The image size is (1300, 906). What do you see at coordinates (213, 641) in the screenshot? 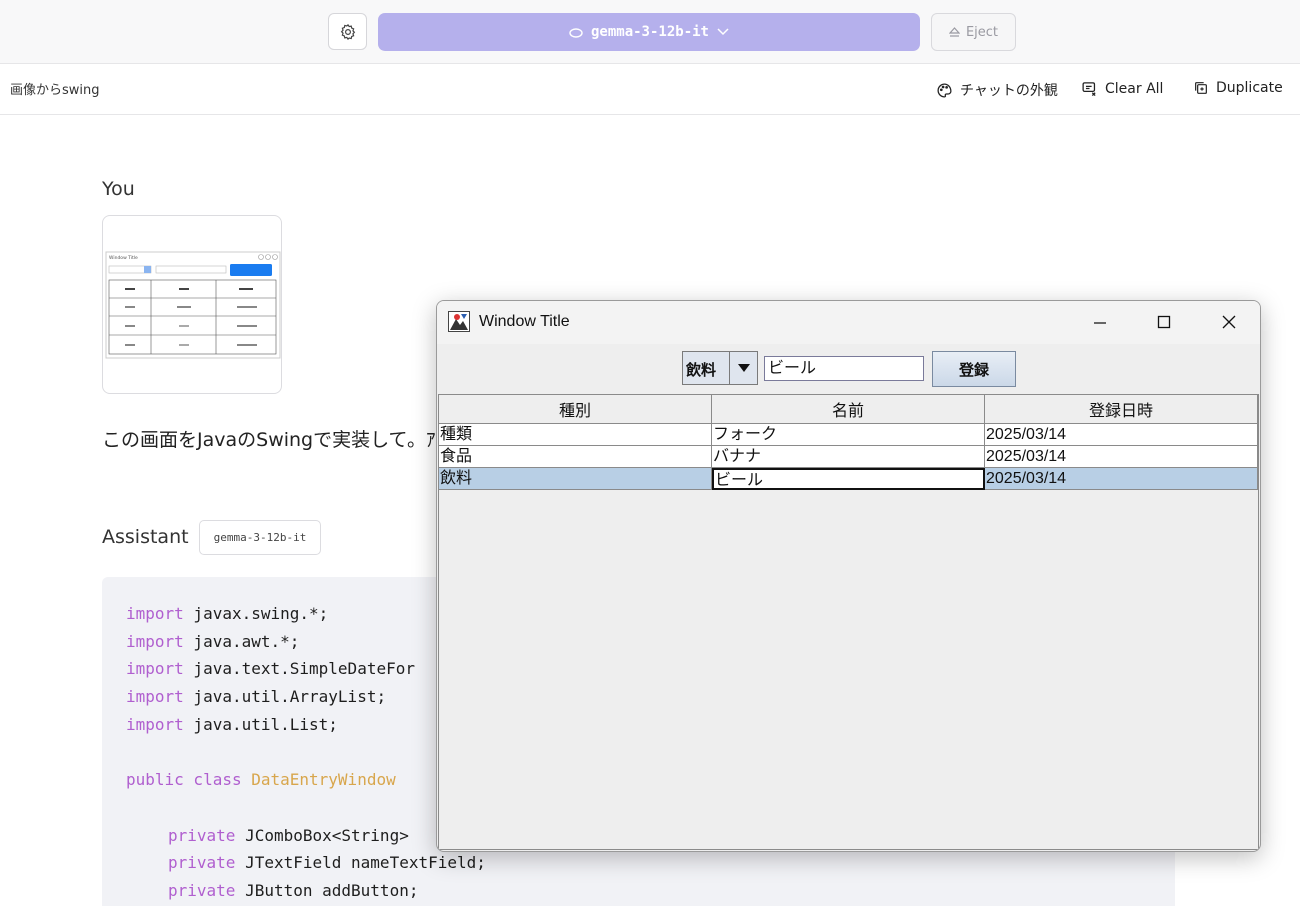
I see `code-line: import java.awt.*;` at bounding box center [213, 641].